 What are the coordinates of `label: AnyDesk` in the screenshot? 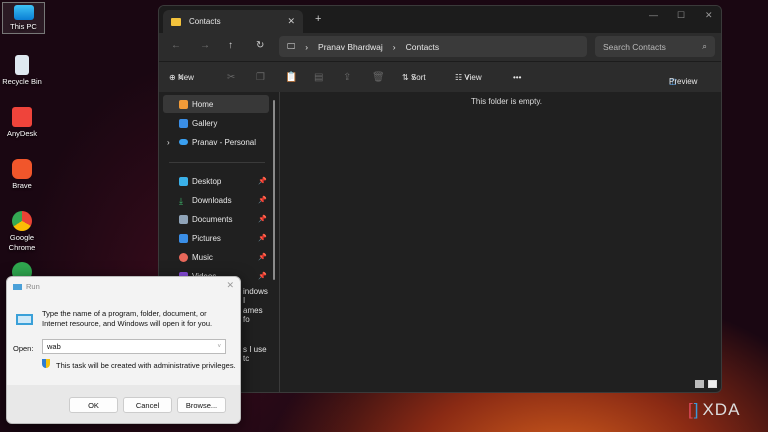 It's located at (21, 133).